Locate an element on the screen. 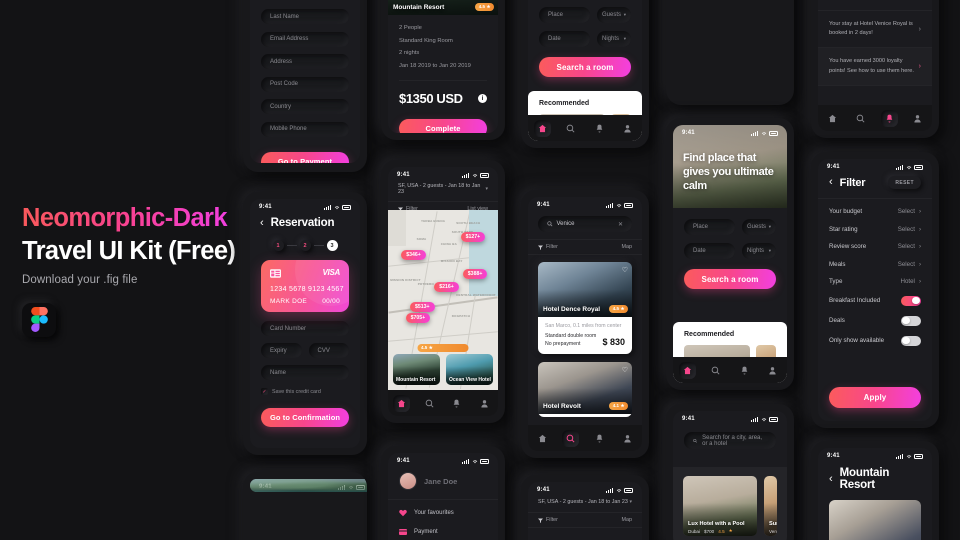 Image resolution: width=960 pixels, height=540 pixels. deals-toggle is located at coordinates (911, 320).